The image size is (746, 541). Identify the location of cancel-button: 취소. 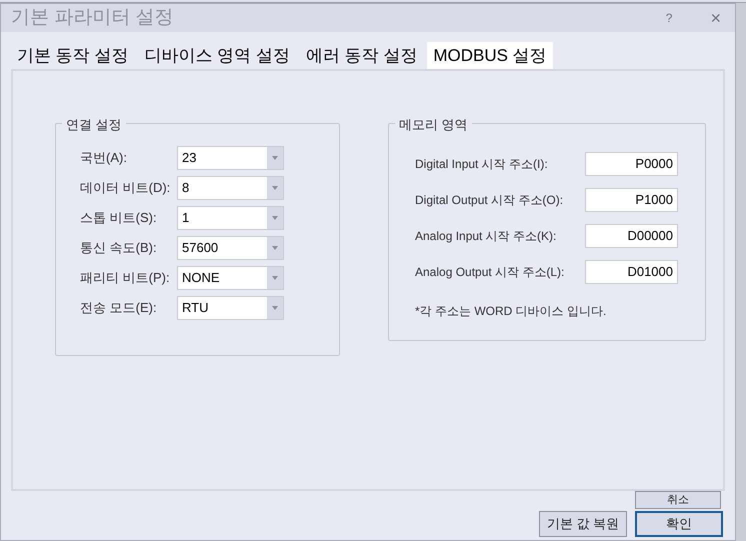
(678, 500).